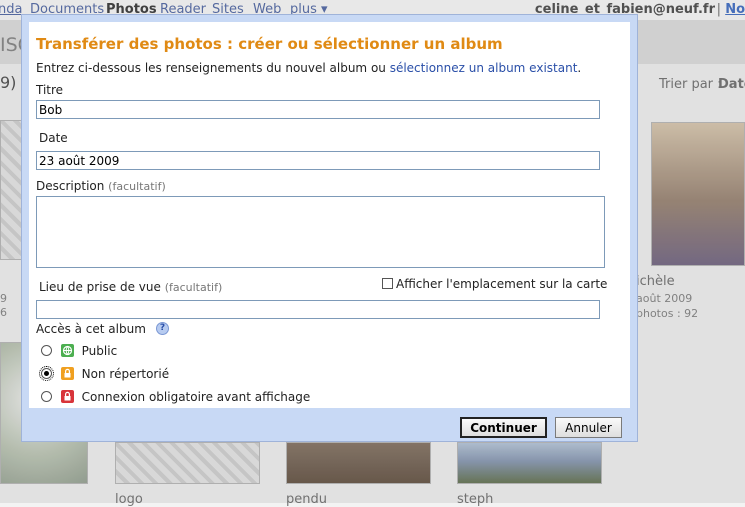  Describe the element at coordinates (387, 283) in the screenshot. I see `show-on-map-checkbox` at that location.